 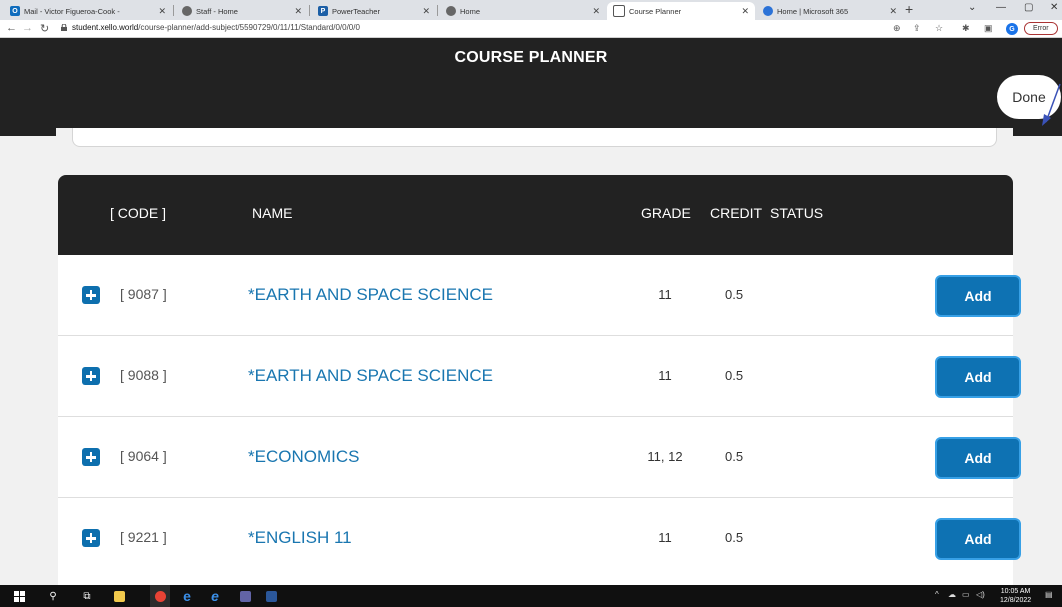 I want to click on table-header: [ CODE ] NAME GRADE CREDIT STATUS, so click(x=535, y=215).